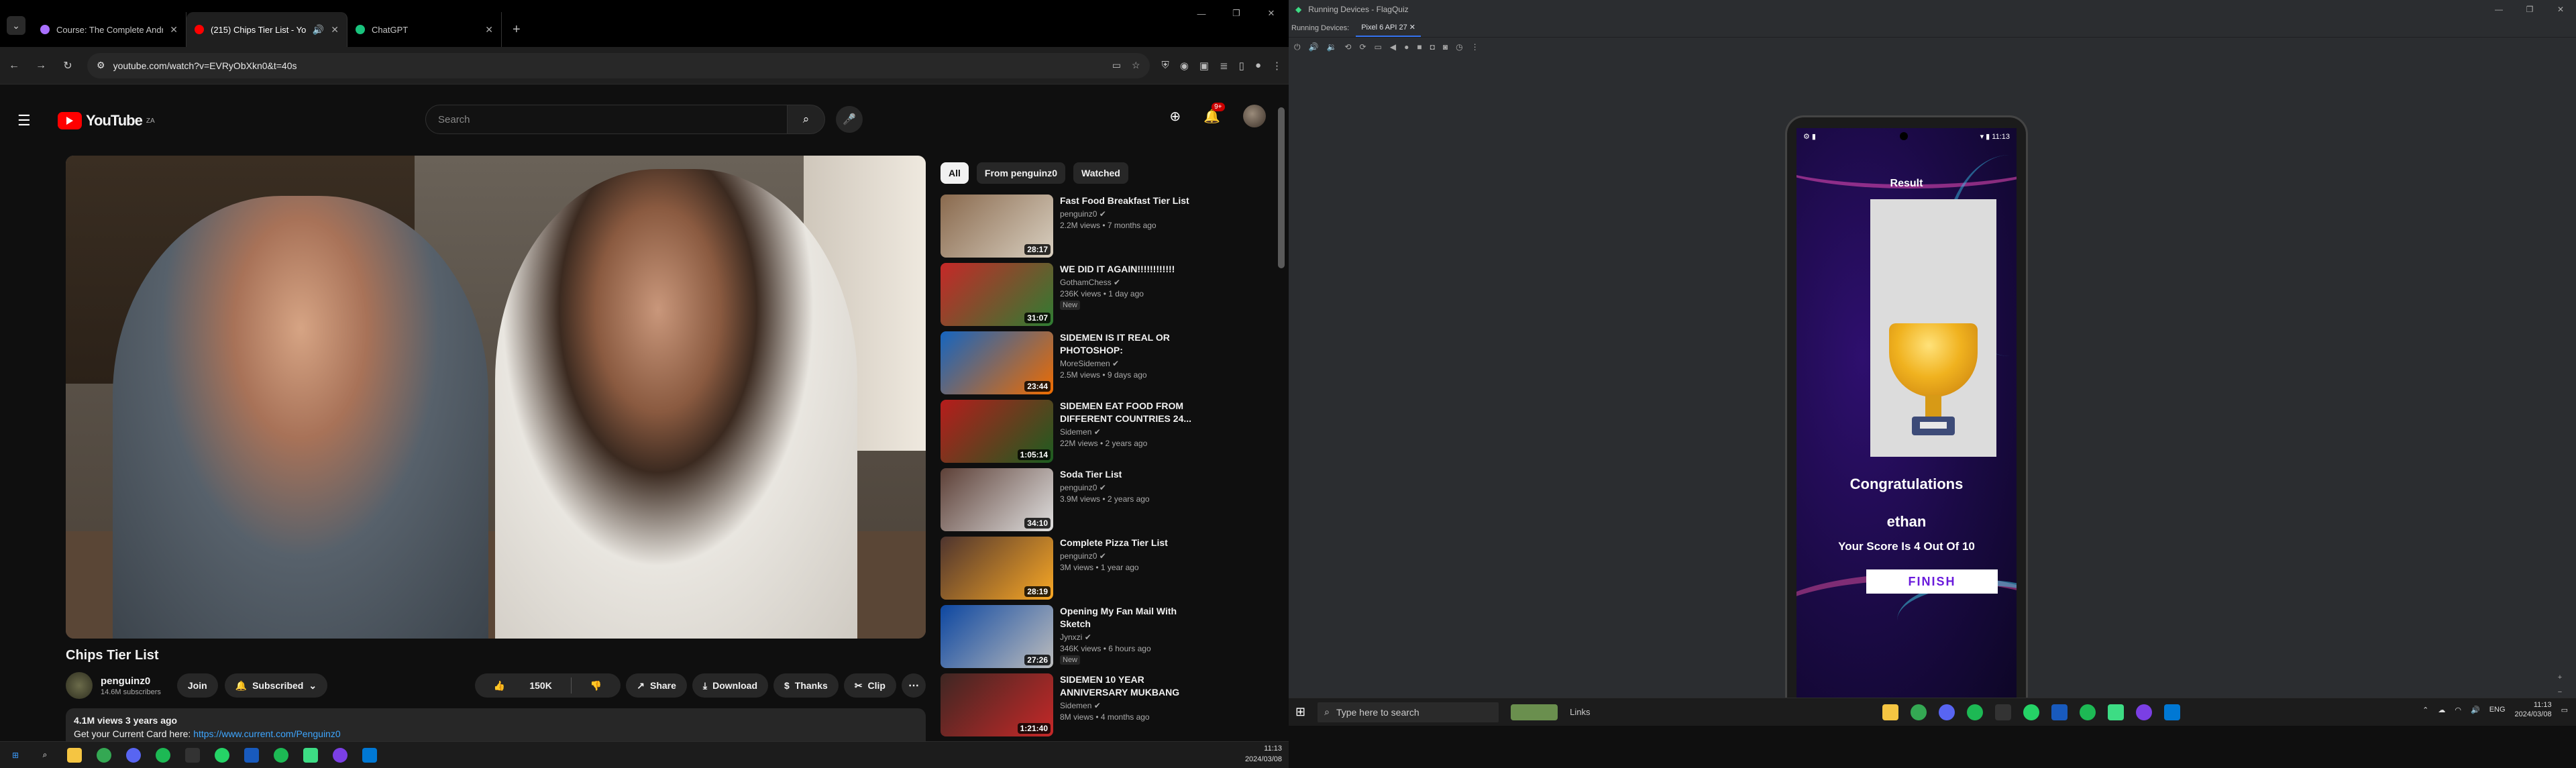 The width and height of the screenshot is (2576, 768). I want to click on clock: 11:13 2024/03/08, so click(2533, 709).